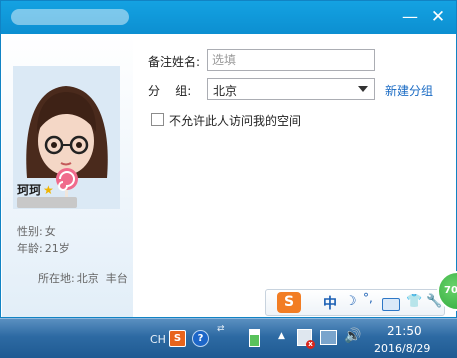 The image size is (457, 358). I want to click on group-label: 分 组:, so click(170, 91).